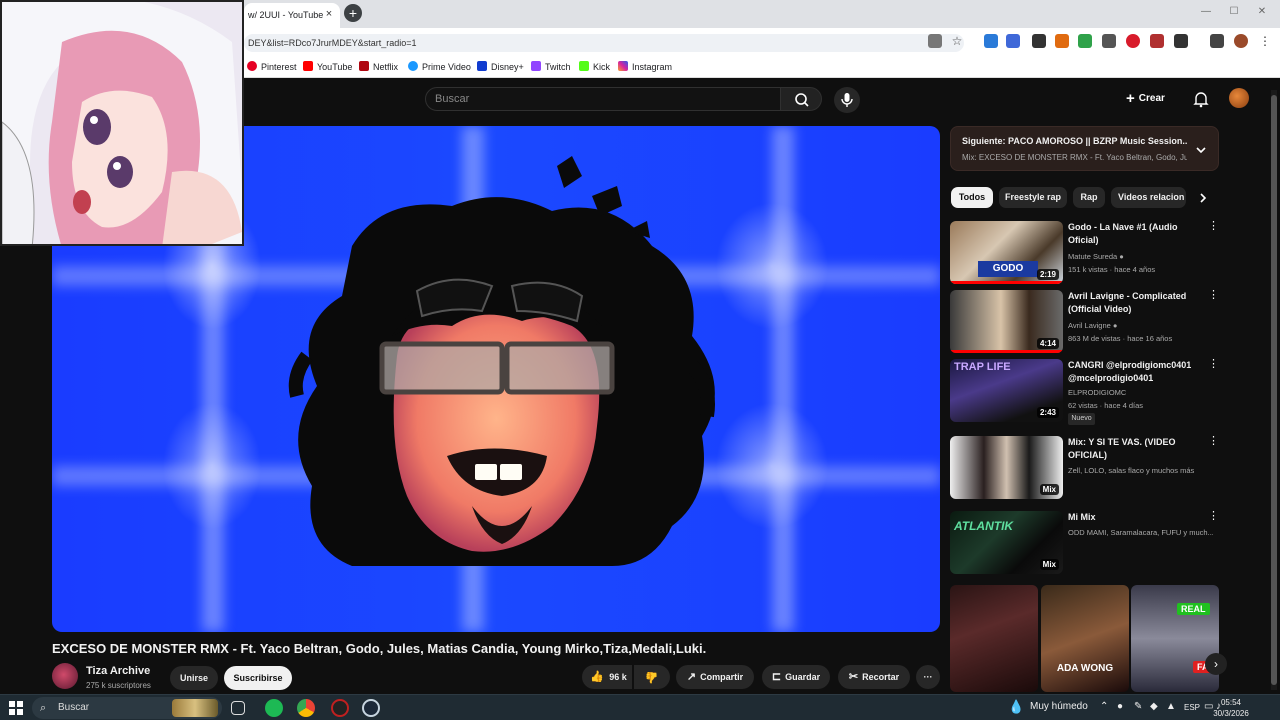 The width and height of the screenshot is (1280, 720). What do you see at coordinates (118, 671) in the screenshot?
I see `channel-name: Tiza Archive` at bounding box center [118, 671].